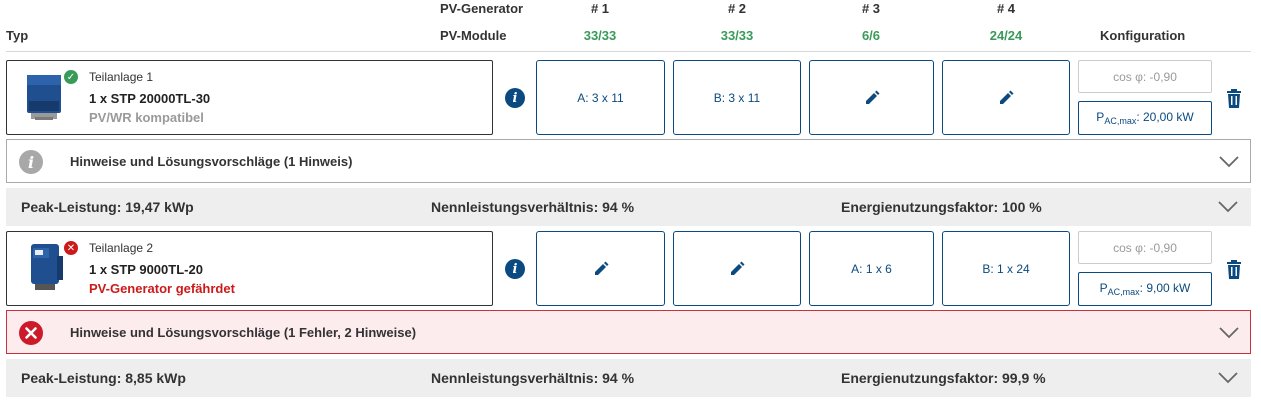  I want to click on unit-status: PV-Generator gefährdet, so click(162, 288).